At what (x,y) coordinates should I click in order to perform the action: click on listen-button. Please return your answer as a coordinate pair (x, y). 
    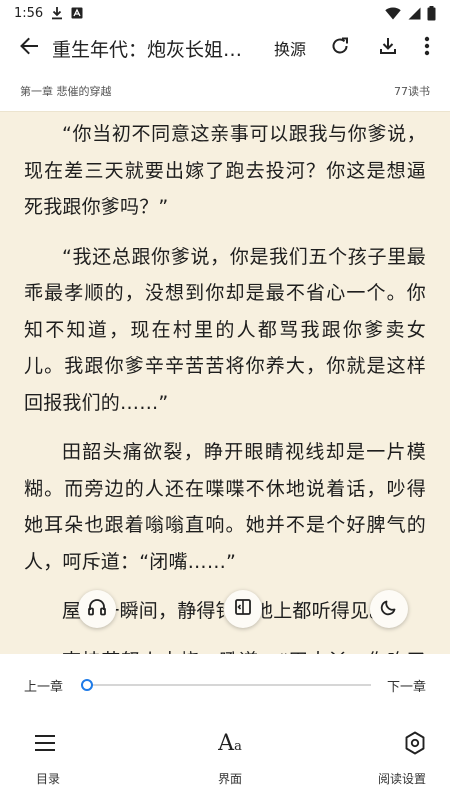
    Looking at the image, I should click on (97, 609).